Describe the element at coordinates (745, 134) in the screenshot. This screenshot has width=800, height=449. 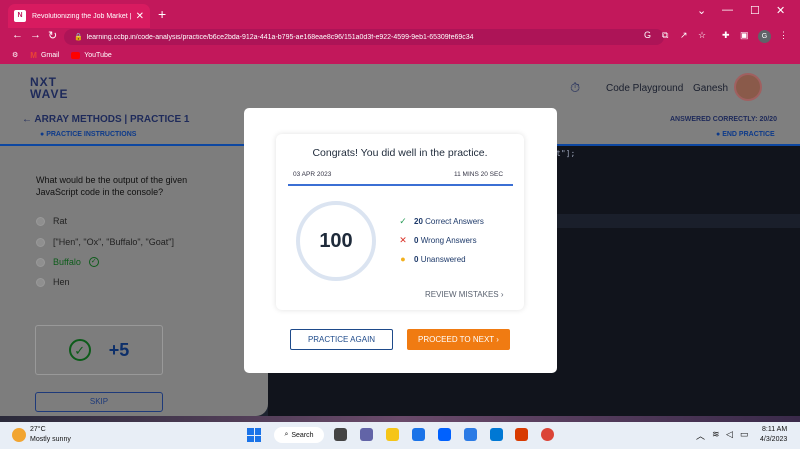
I see `end-practice-button: ● END PRACTICE` at that location.